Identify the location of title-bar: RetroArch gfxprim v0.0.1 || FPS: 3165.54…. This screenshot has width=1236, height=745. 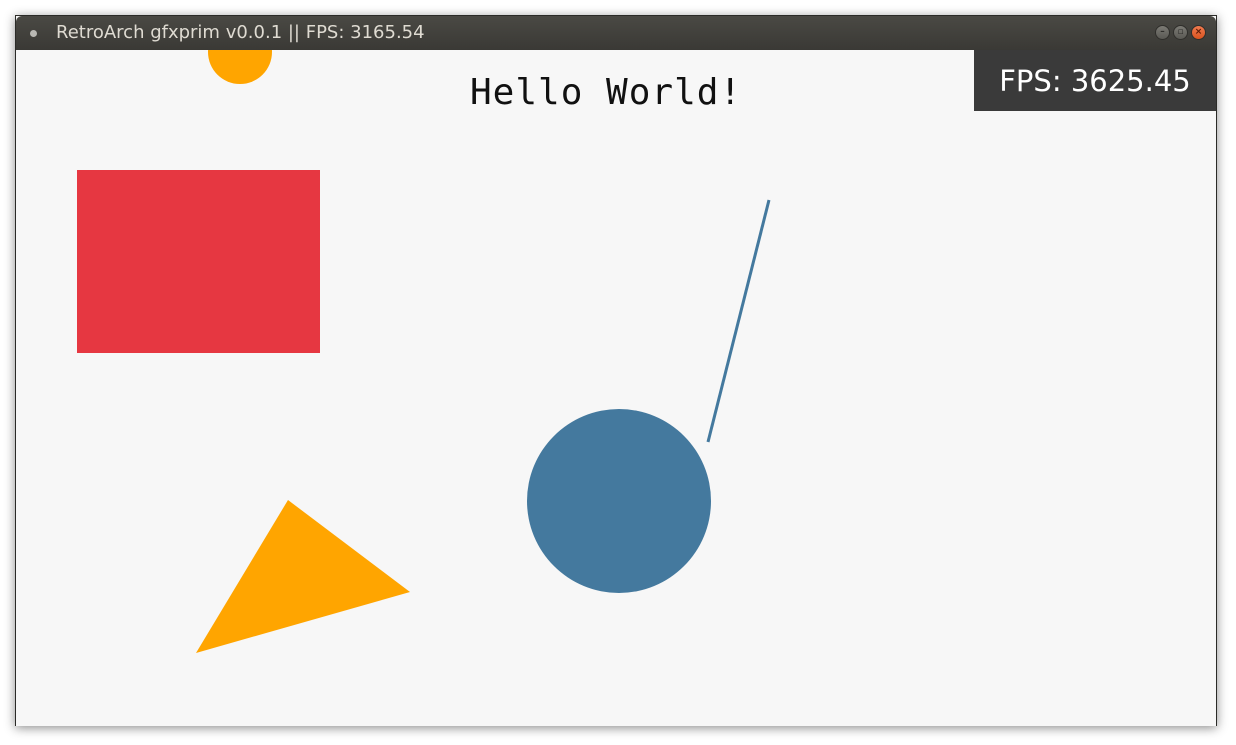
(616, 33).